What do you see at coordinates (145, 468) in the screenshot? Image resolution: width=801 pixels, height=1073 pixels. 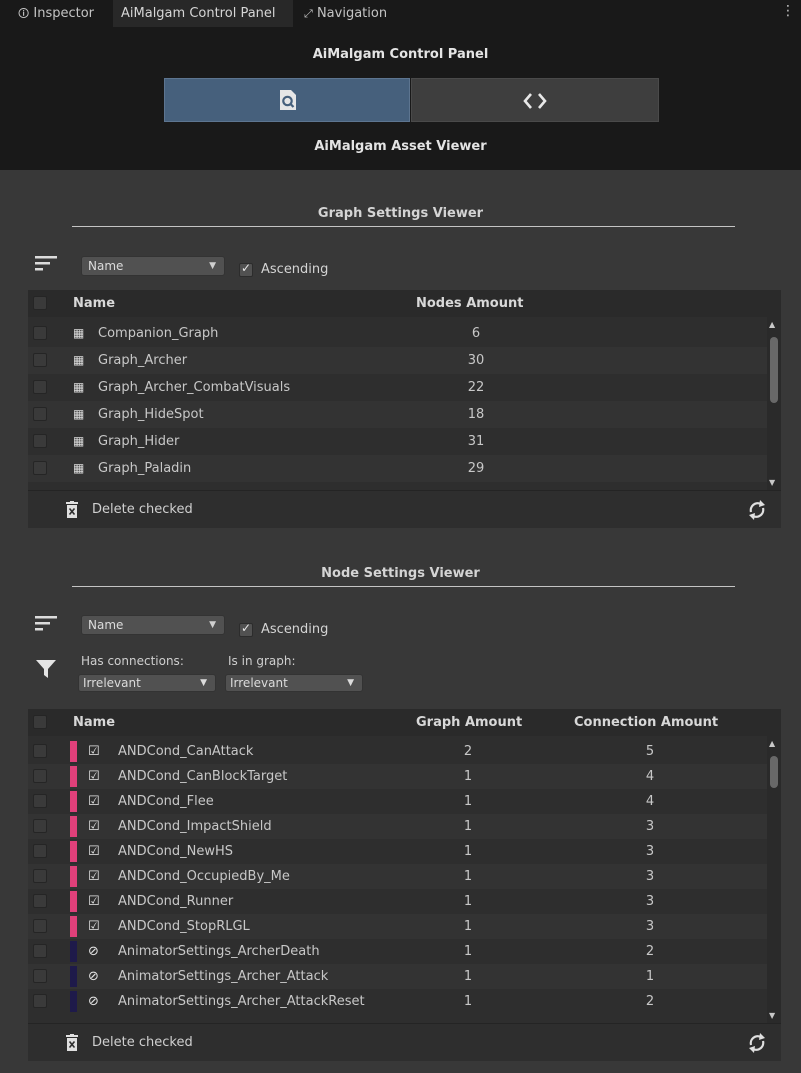 I see `row-name: Graph_Paladin` at bounding box center [145, 468].